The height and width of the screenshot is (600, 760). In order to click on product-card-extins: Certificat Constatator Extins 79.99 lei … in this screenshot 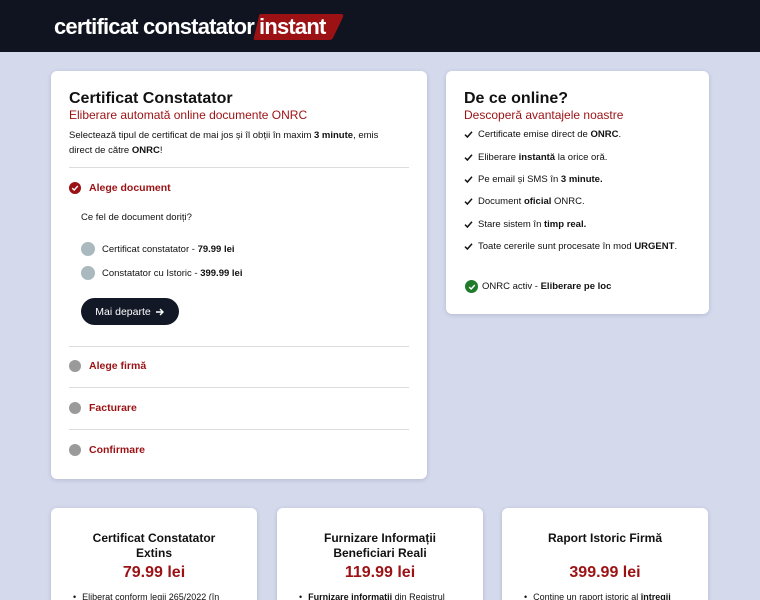, I will do `click(154, 554)`.